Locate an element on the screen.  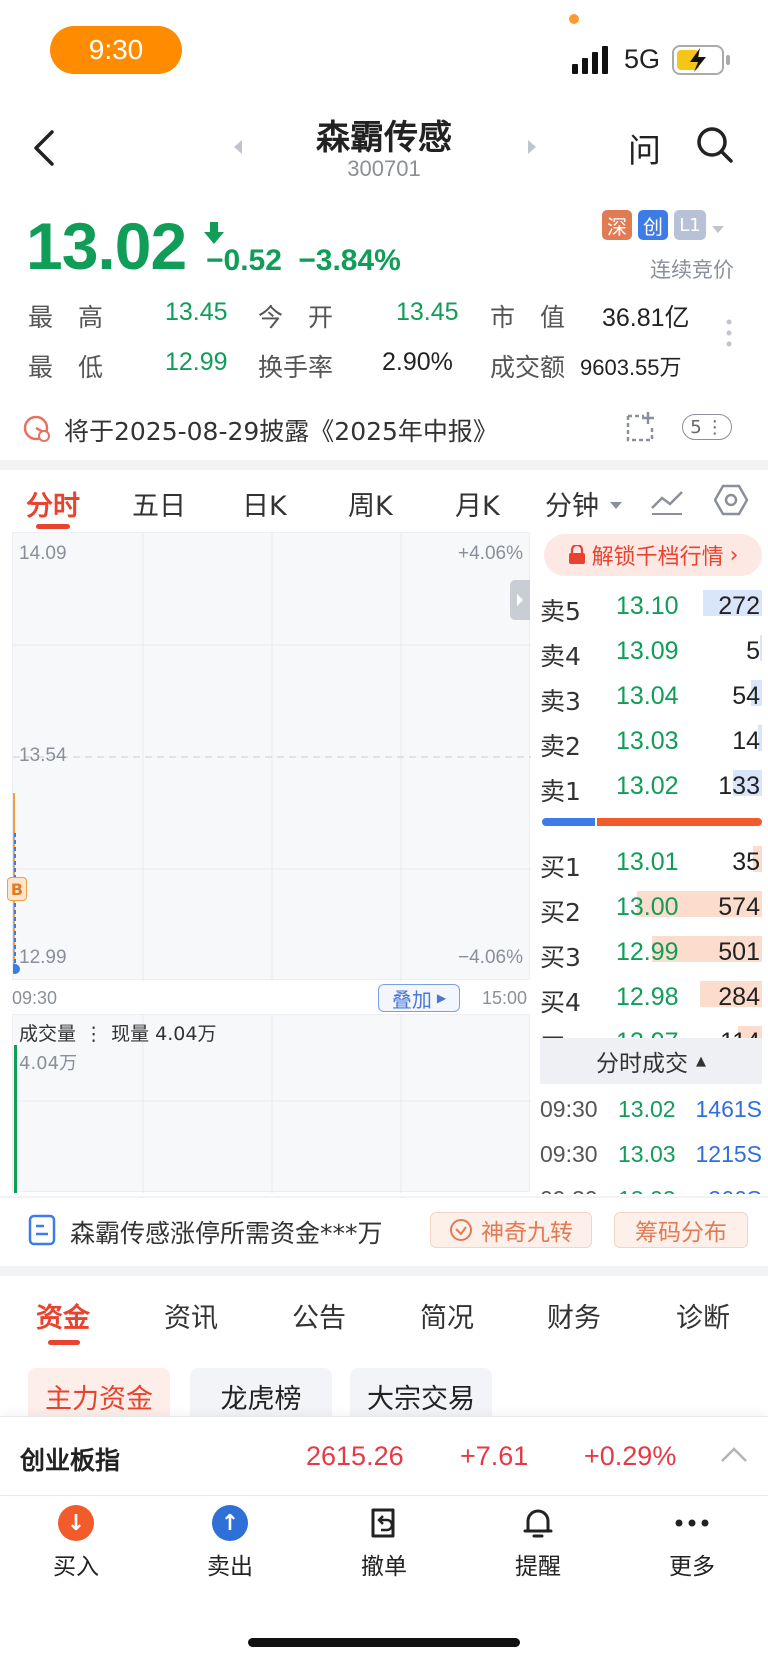
tab-monthly-k: 月K is located at coordinates (477, 503).